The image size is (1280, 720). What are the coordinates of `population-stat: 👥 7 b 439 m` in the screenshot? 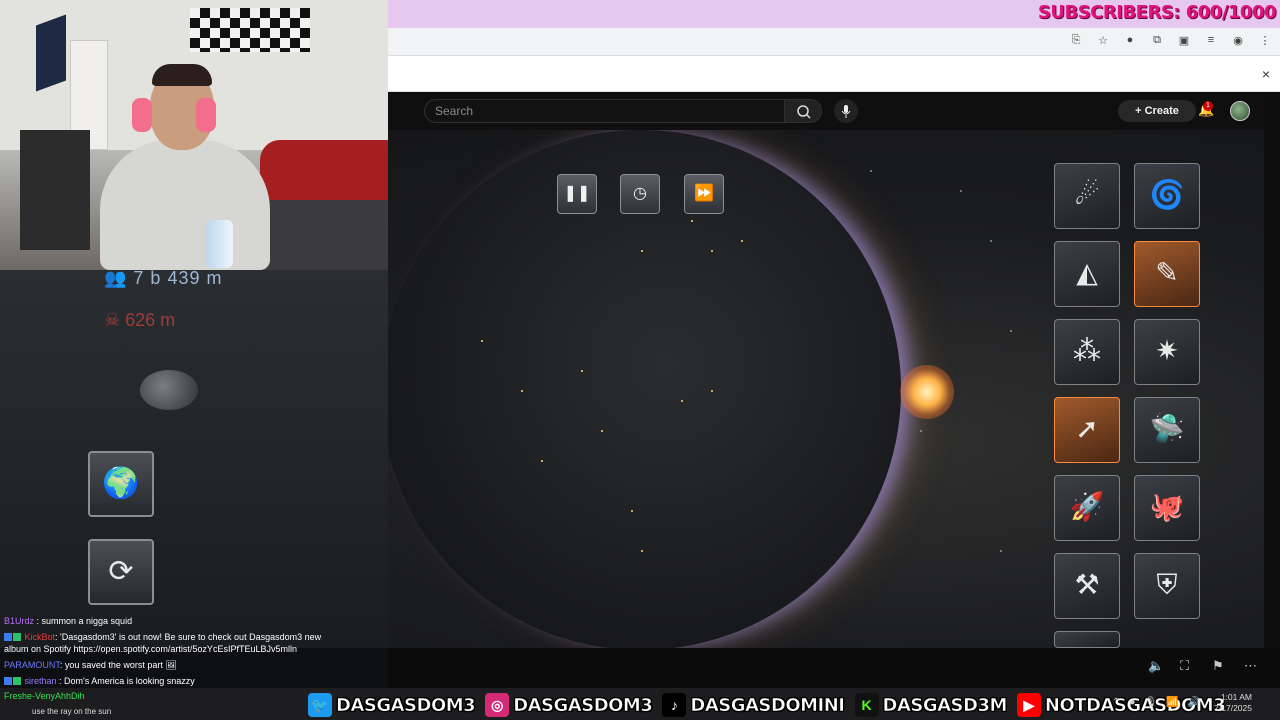 It's located at (163, 278).